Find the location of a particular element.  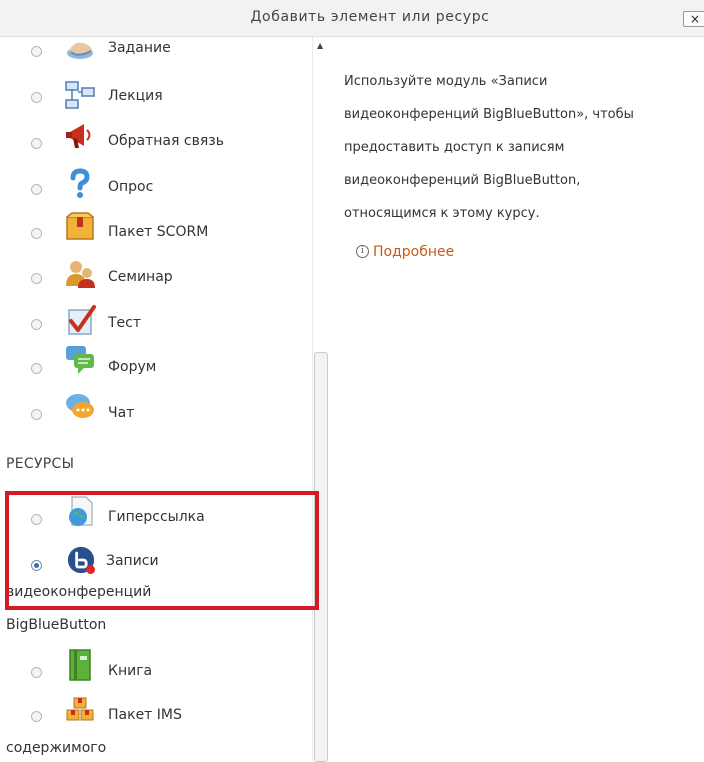

radio-ims-package is located at coordinates (36, 716).